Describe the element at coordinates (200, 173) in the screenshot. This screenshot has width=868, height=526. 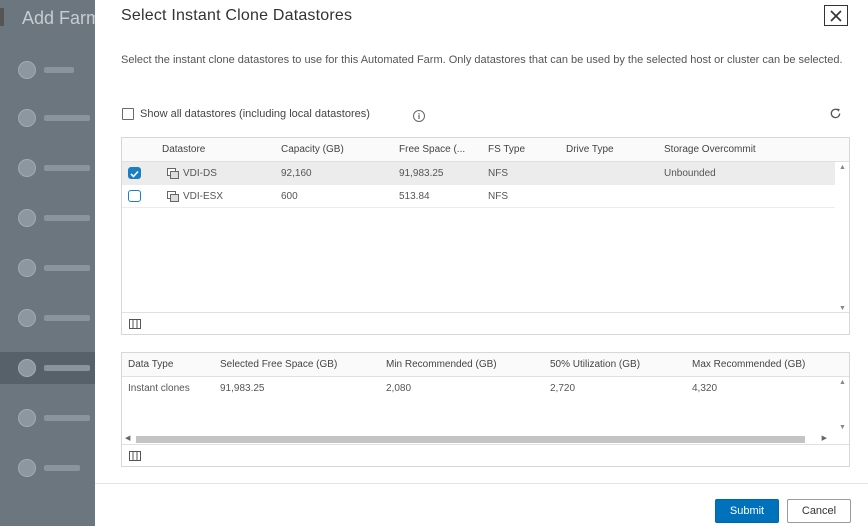
I see `cell-datastore: VDI-DS` at that location.